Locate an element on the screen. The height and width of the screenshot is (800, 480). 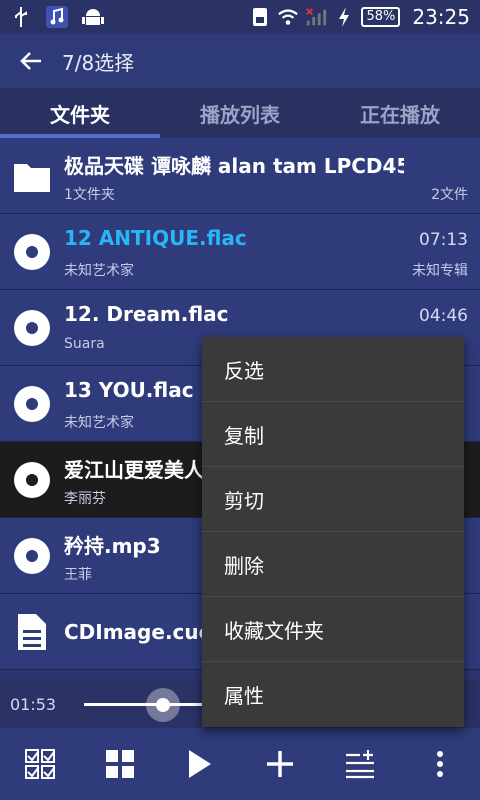
seek-thumb is located at coordinates (163, 705).